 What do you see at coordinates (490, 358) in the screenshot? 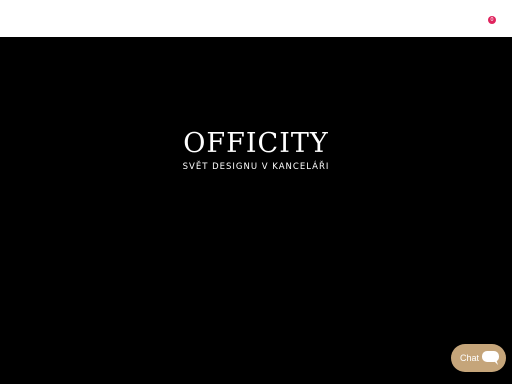
I see `chat-bubble-icon` at bounding box center [490, 358].